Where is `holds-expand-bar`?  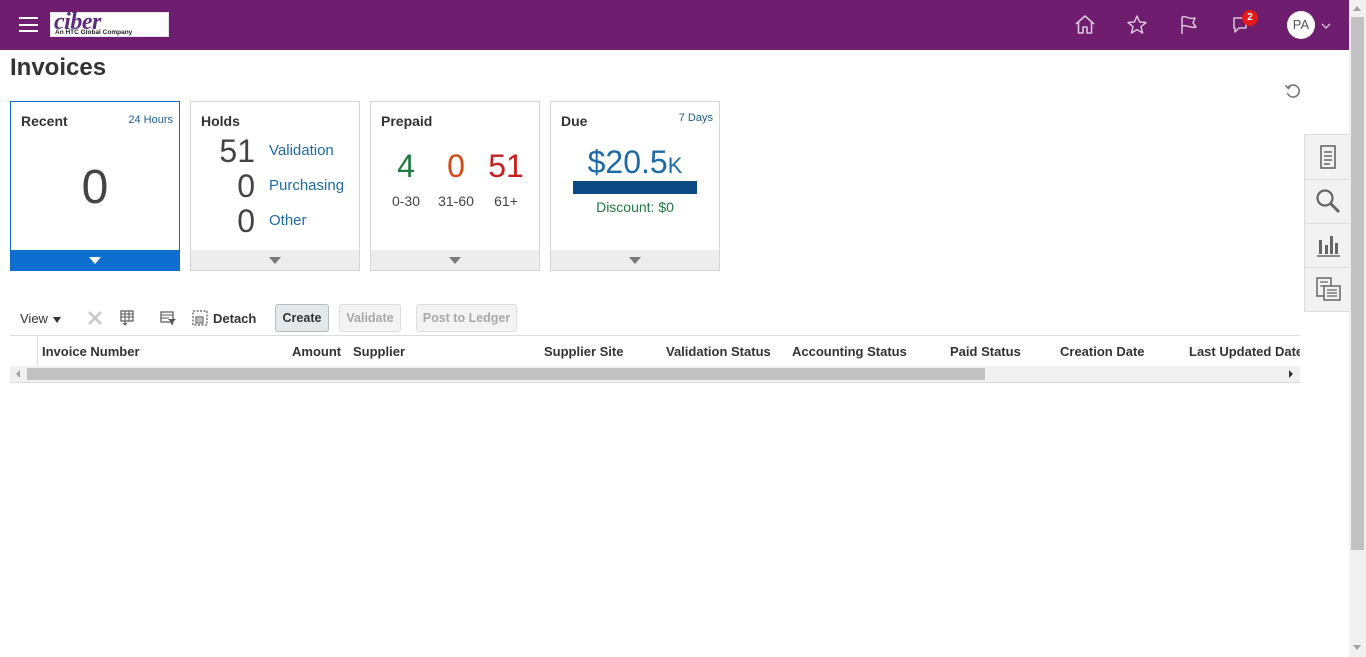
holds-expand-bar is located at coordinates (275, 260).